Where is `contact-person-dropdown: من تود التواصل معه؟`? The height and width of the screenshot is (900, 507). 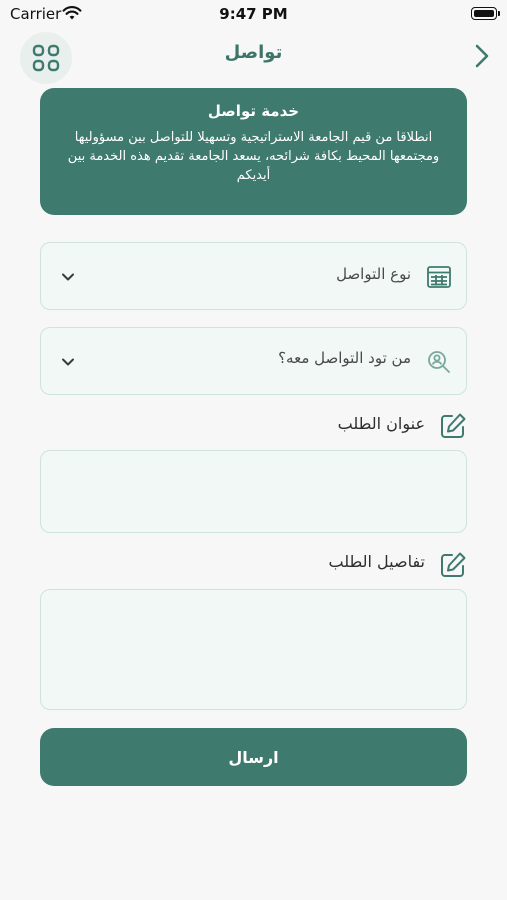
contact-person-dropdown: من تود التواصل معه؟ is located at coordinates (253, 361).